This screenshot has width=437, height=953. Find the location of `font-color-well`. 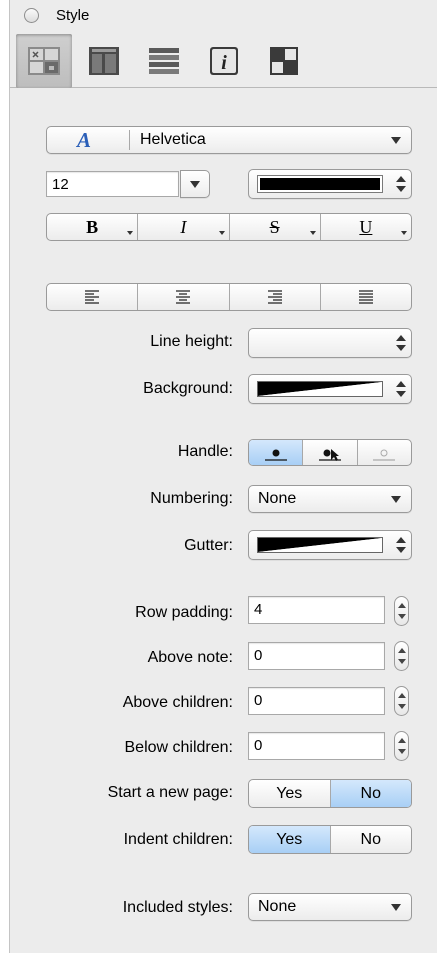

font-color-well is located at coordinates (330, 184).